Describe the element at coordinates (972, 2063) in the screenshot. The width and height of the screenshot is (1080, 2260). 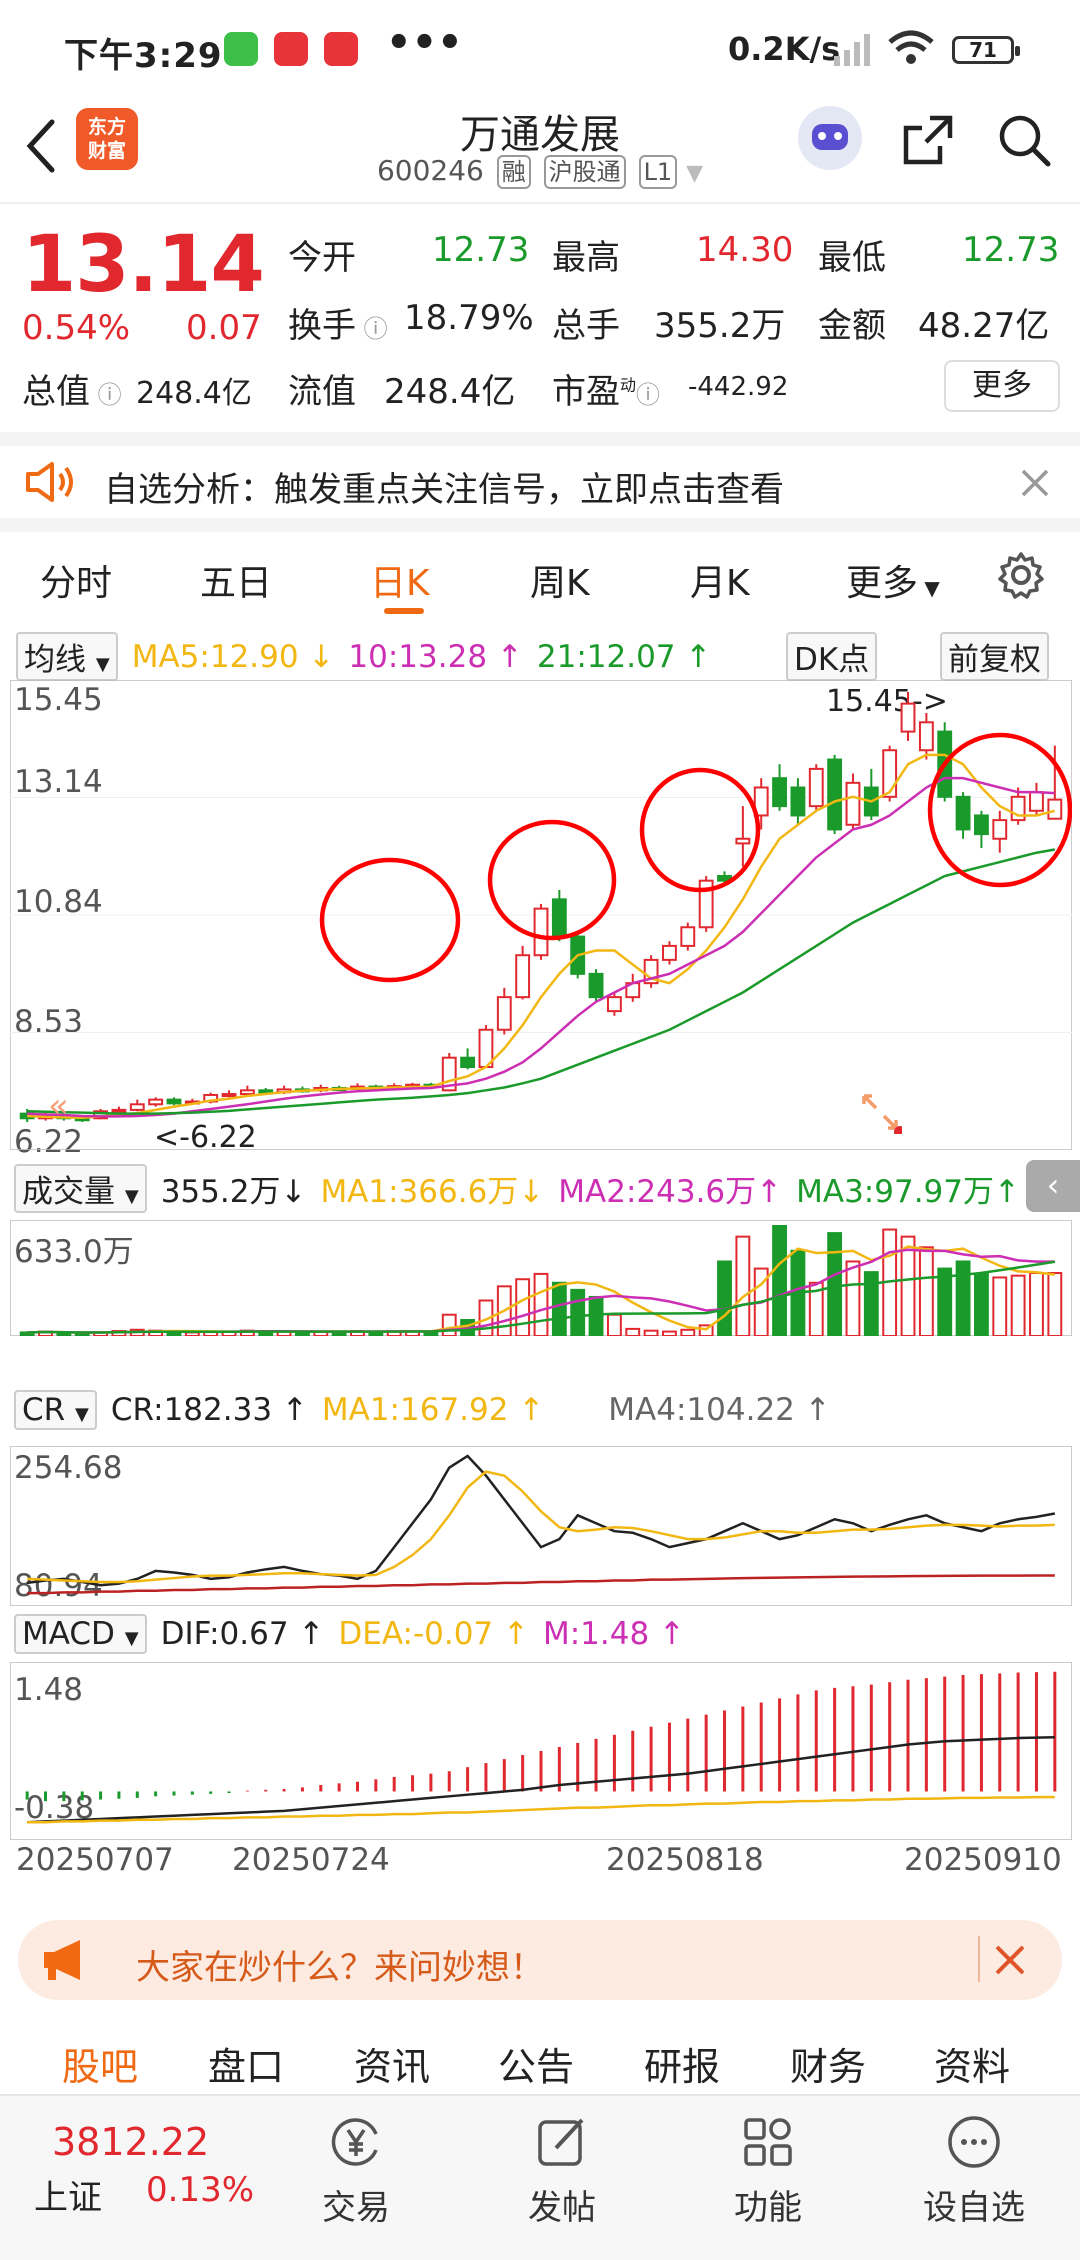
I see `tab-profile: 资料` at that location.